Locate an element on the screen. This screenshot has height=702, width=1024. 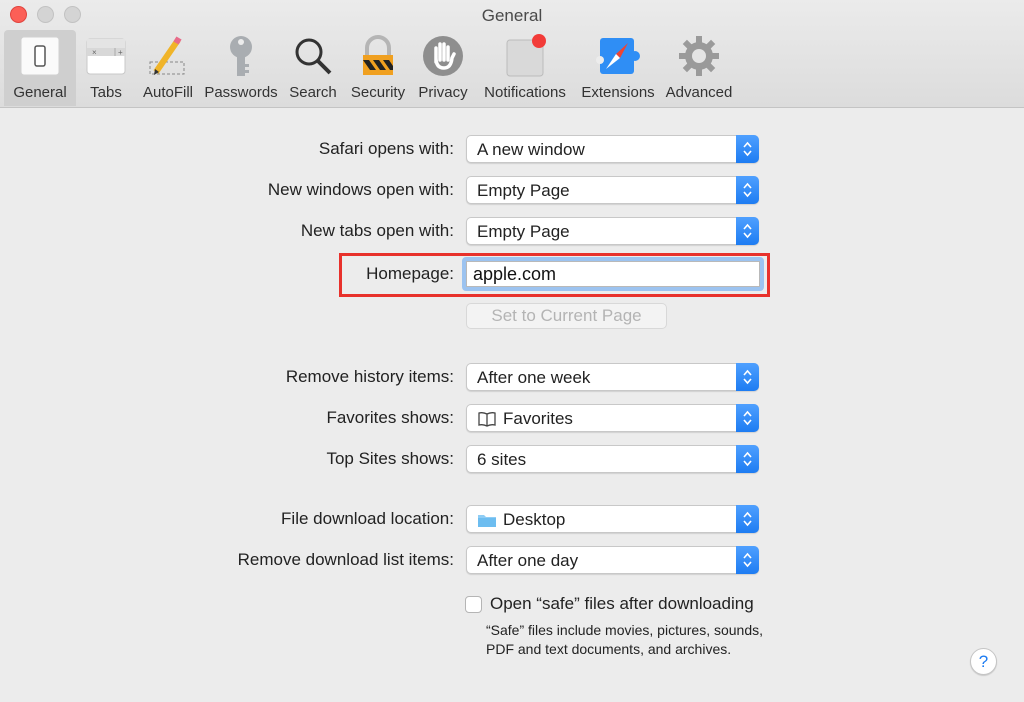
notification-badge-icon is located at coordinates (525, 56).